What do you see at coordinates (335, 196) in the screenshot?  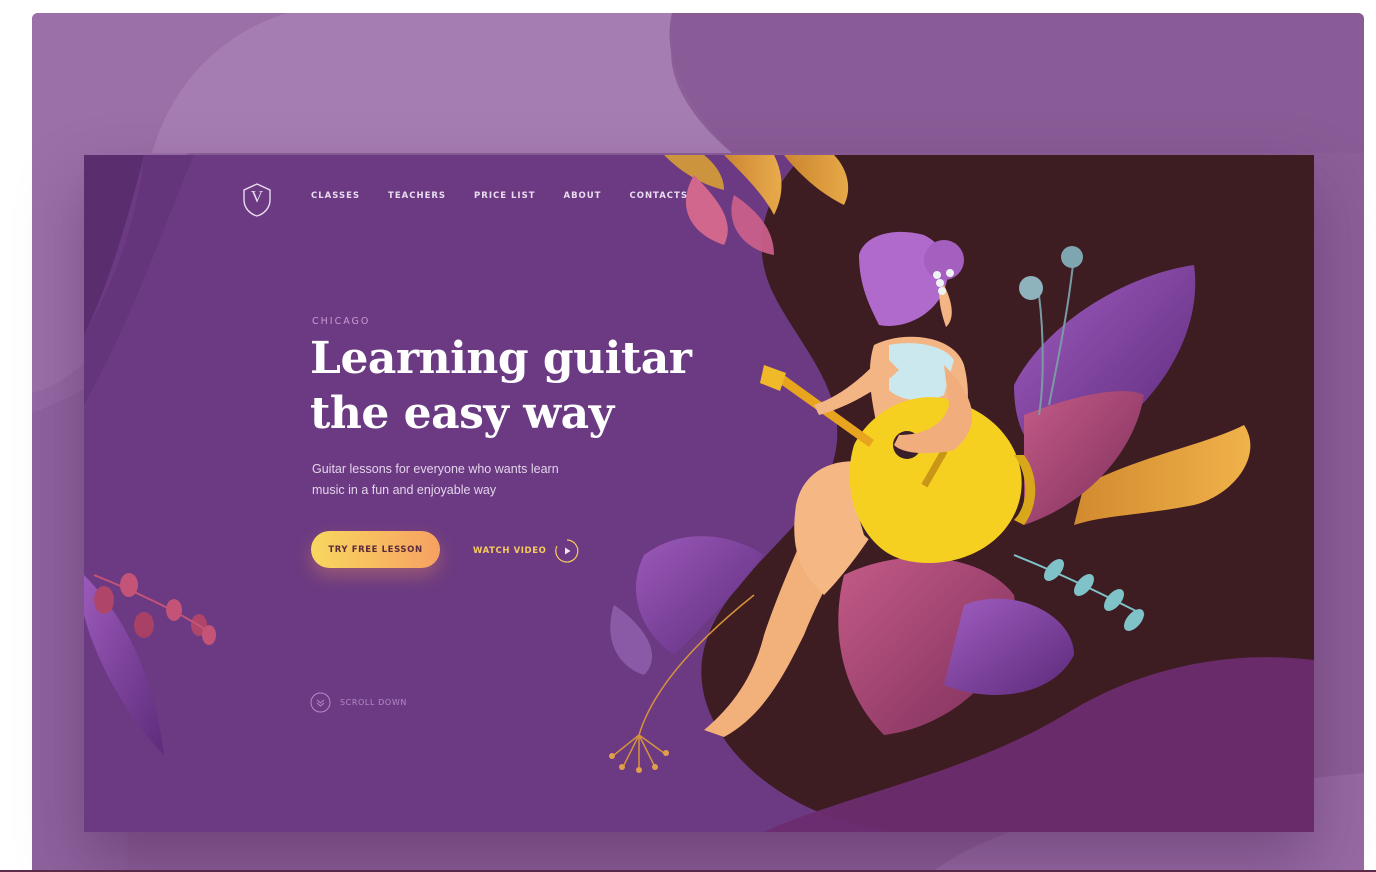 I see `nav-item-classes: CLASSES` at bounding box center [335, 196].